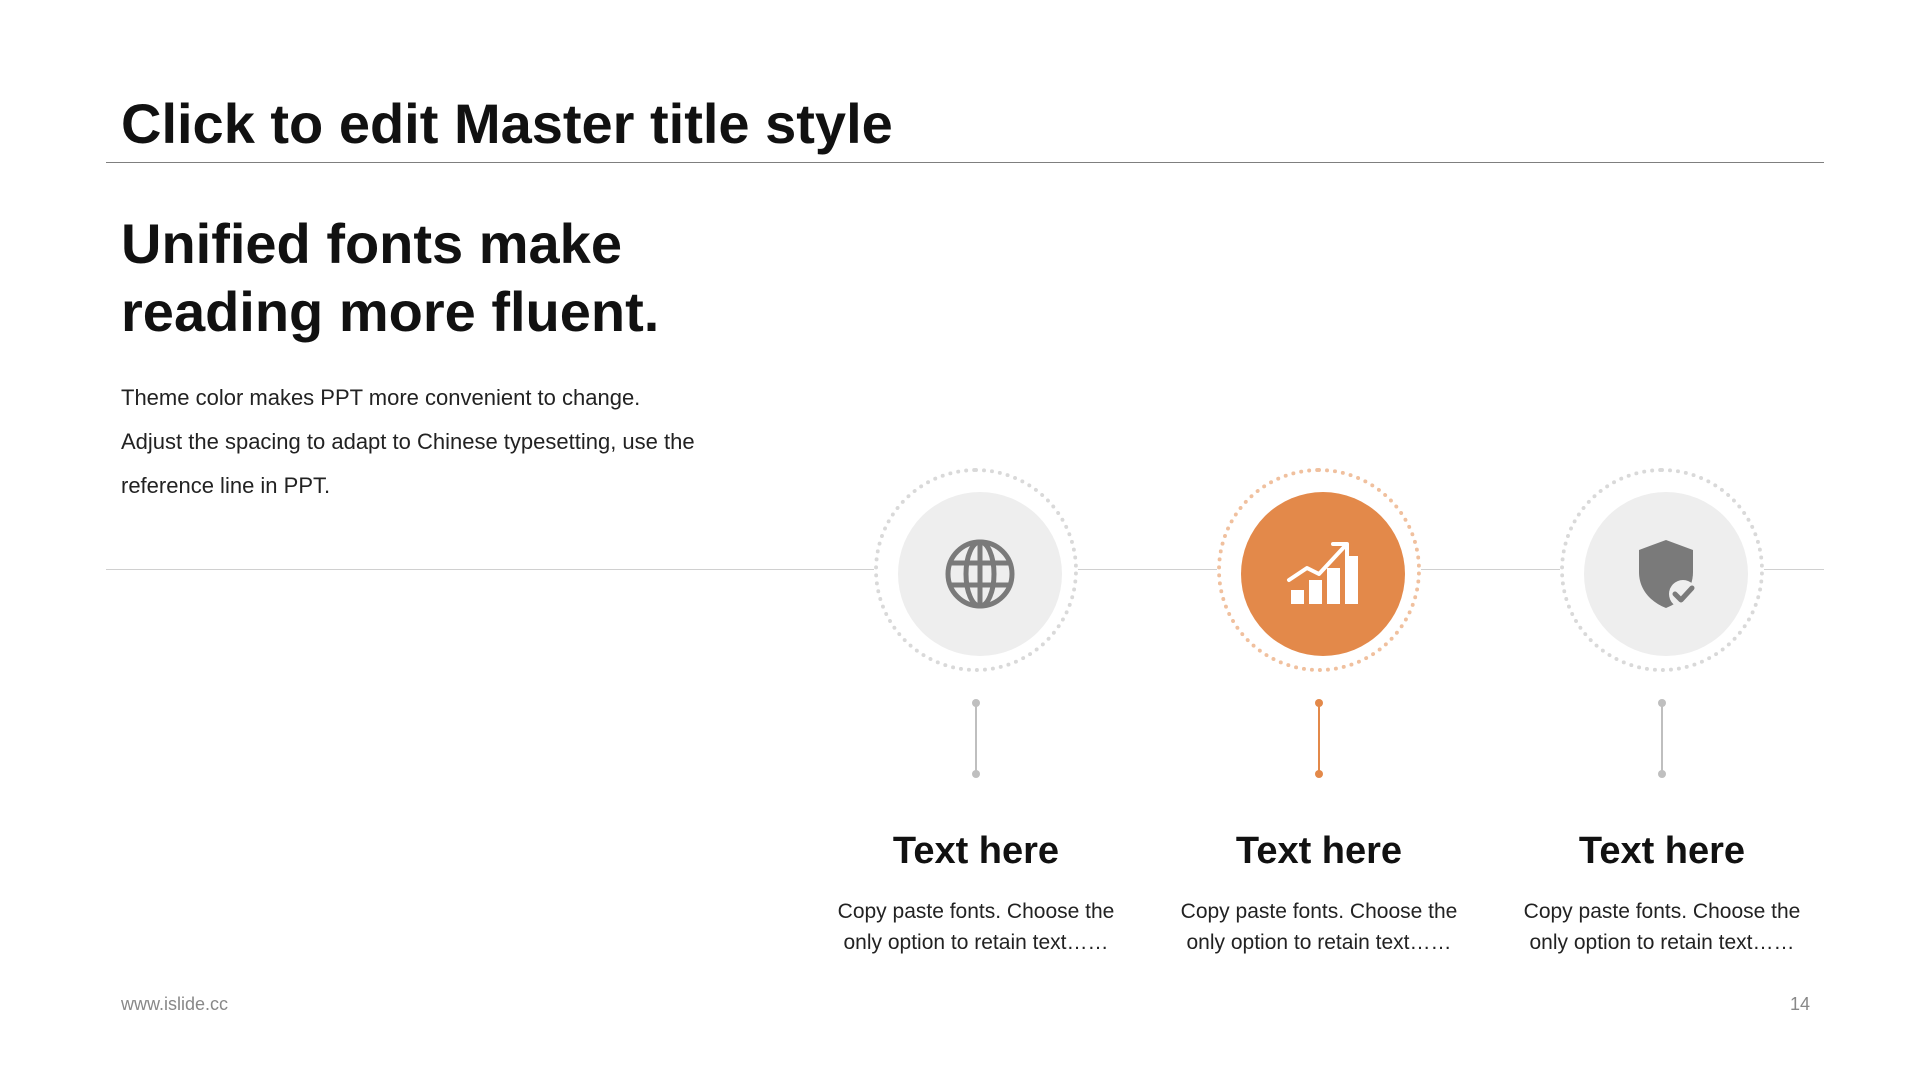 This screenshot has height=1080, width=1920. I want to click on globe-icon, so click(980, 574).